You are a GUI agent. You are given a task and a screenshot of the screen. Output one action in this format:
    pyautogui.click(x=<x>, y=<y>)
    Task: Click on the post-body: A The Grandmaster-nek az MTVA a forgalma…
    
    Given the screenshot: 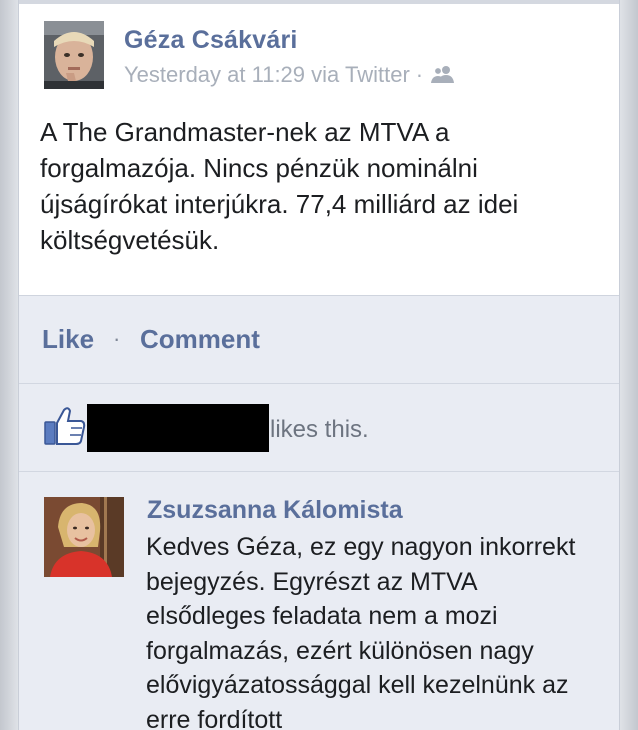 What is the action you would take?
    pyautogui.click(x=279, y=186)
    